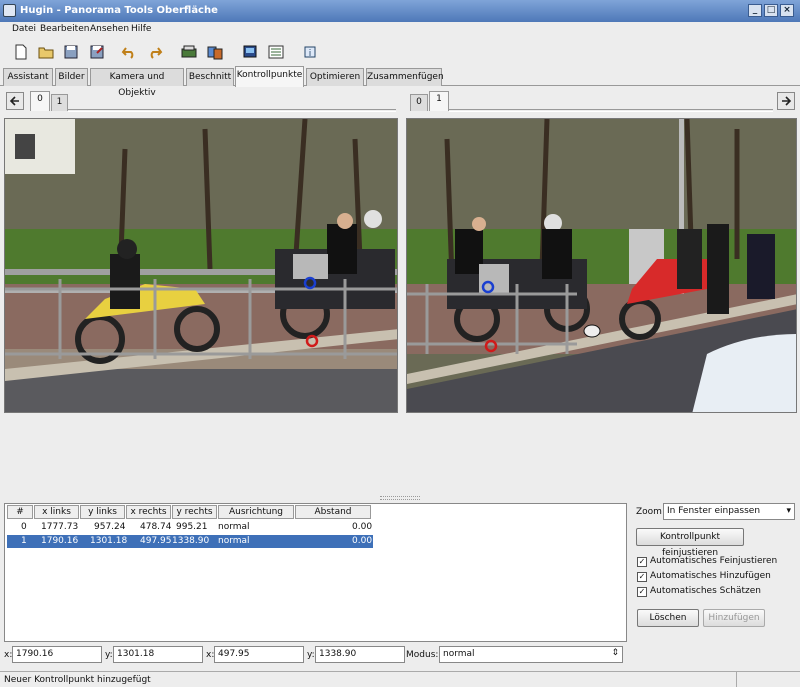 The image size is (800, 687). Describe the element at coordinates (24, 541) in the screenshot. I see `cell-index: 1` at that location.